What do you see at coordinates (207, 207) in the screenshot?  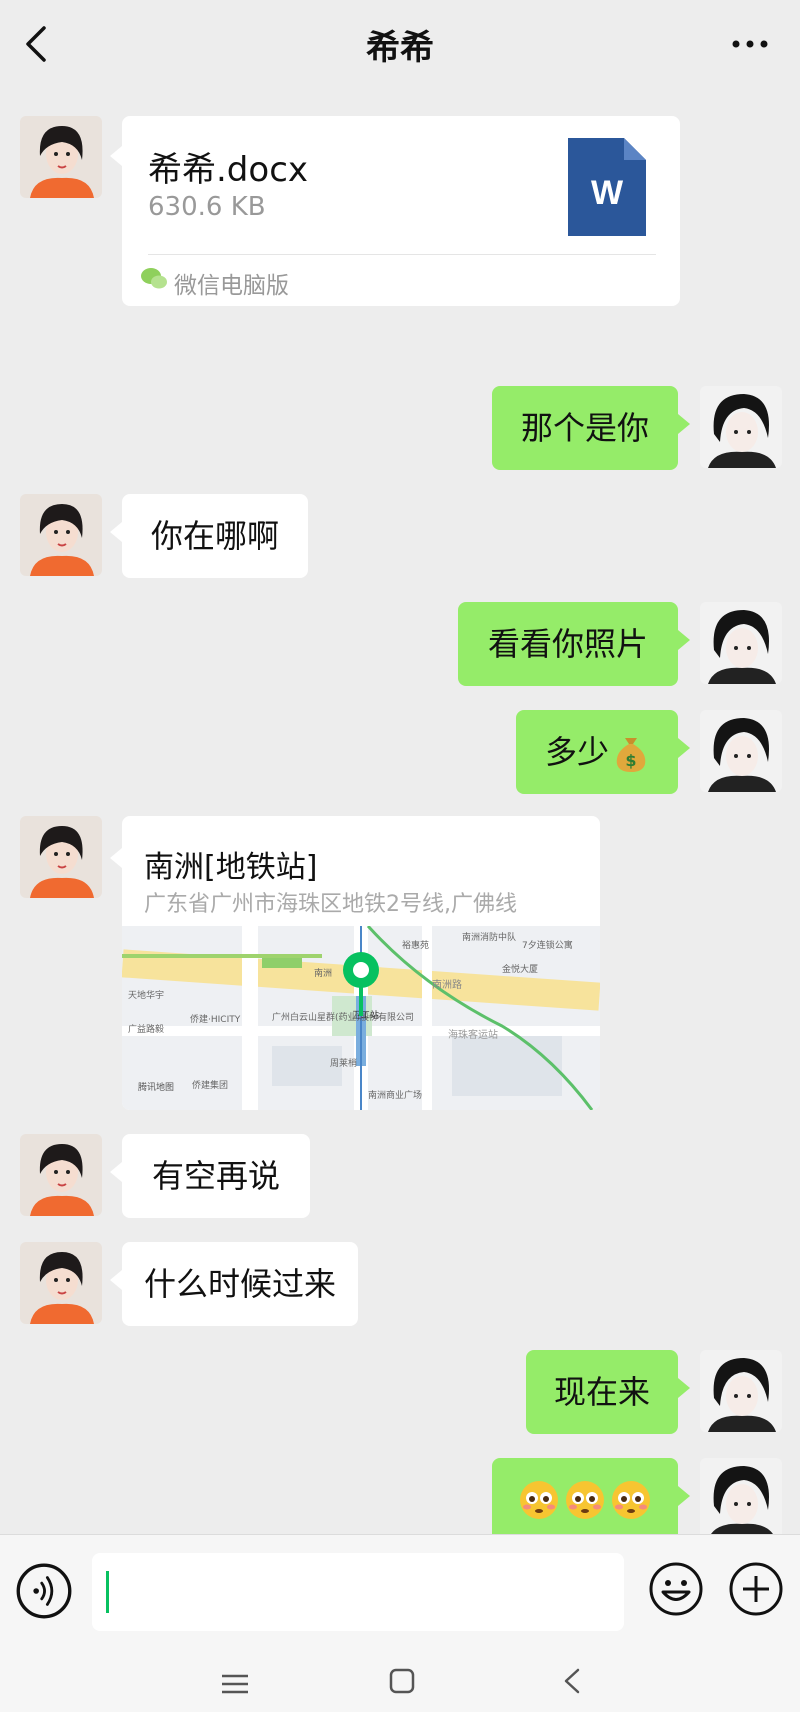 I see `file-size: 630.6 KB` at bounding box center [207, 207].